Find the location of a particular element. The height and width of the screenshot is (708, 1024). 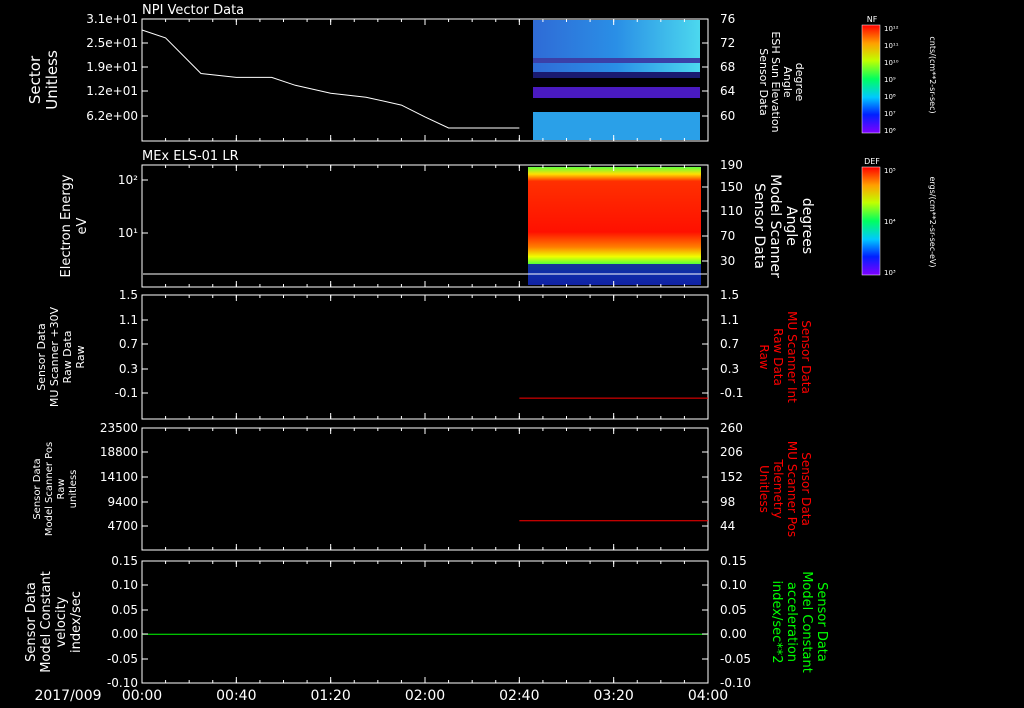

npi-sector-trace is located at coordinates (330, 79).